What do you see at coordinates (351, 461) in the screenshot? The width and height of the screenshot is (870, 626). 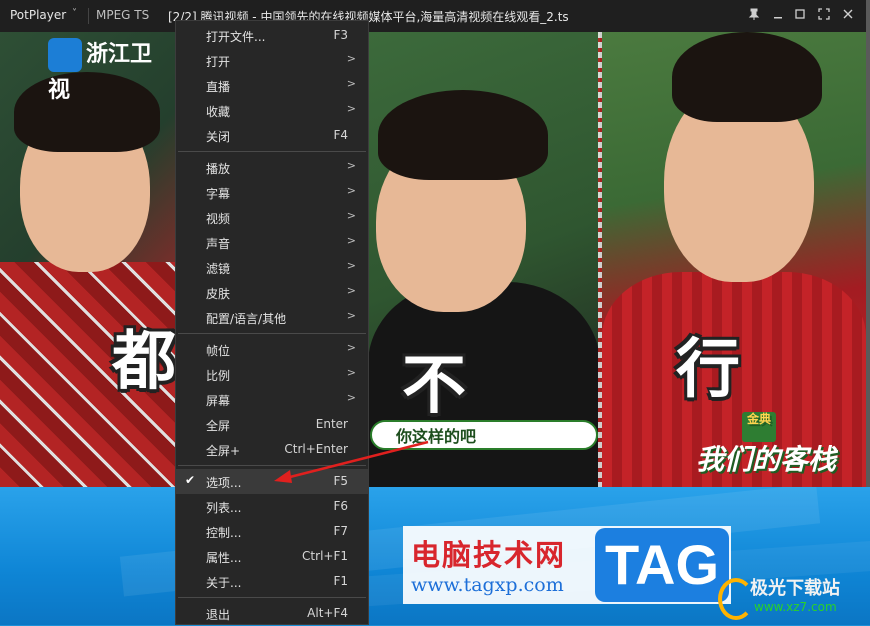 I see `annotation-arrow-icon` at bounding box center [351, 461].